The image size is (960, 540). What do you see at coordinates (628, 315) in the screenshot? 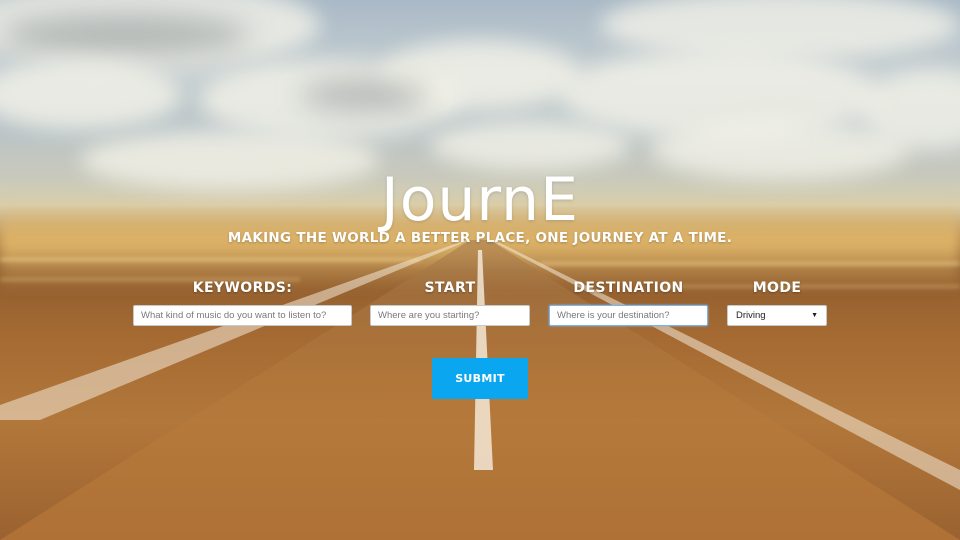
I see `destination-input` at bounding box center [628, 315].